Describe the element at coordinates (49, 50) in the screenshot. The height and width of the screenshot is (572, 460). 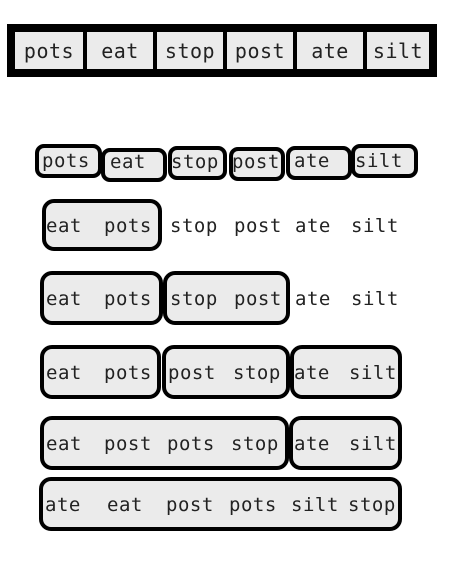
I see `top-word-cell: pots` at that location.